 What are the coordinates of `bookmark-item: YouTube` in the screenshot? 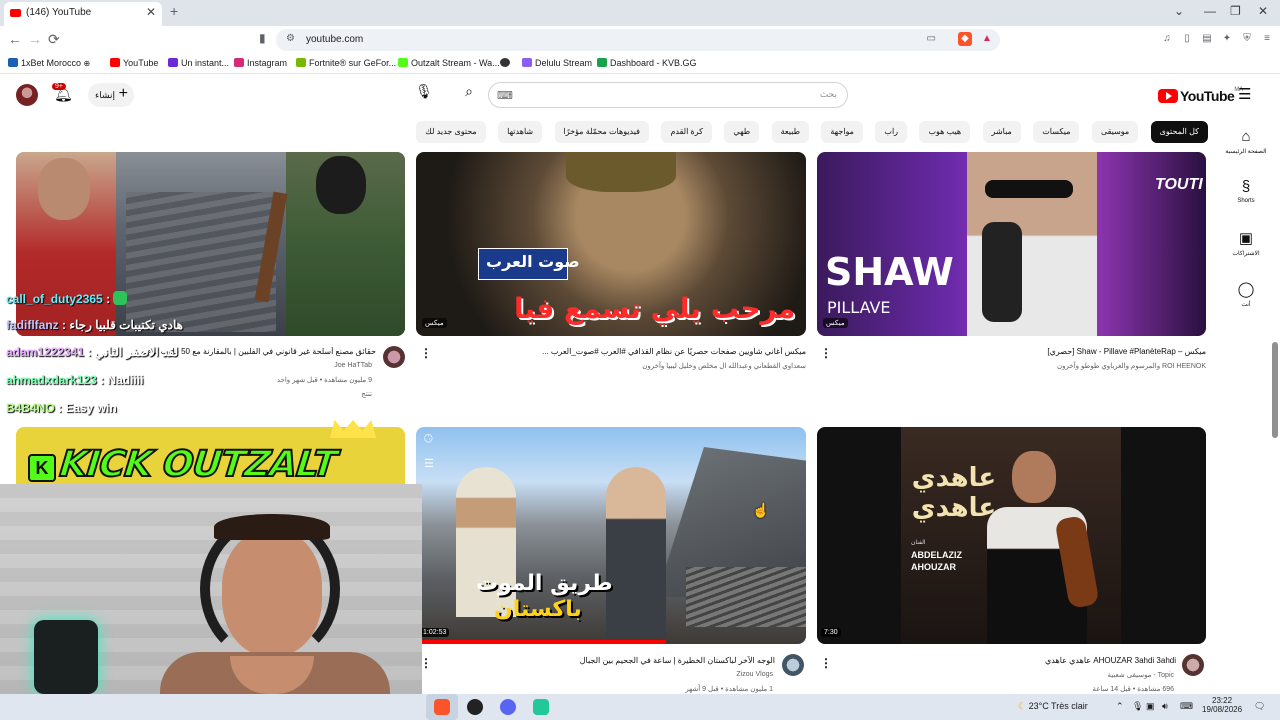 It's located at (134, 63).